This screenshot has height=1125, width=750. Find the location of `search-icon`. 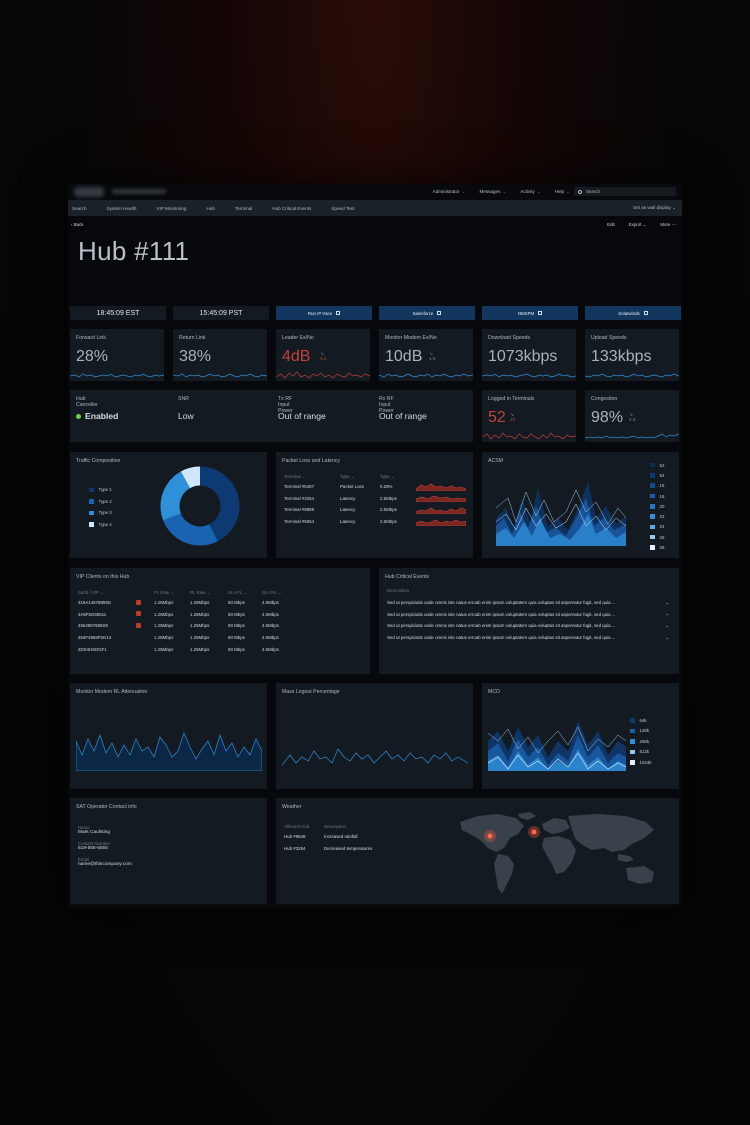

search-icon is located at coordinates (580, 191).